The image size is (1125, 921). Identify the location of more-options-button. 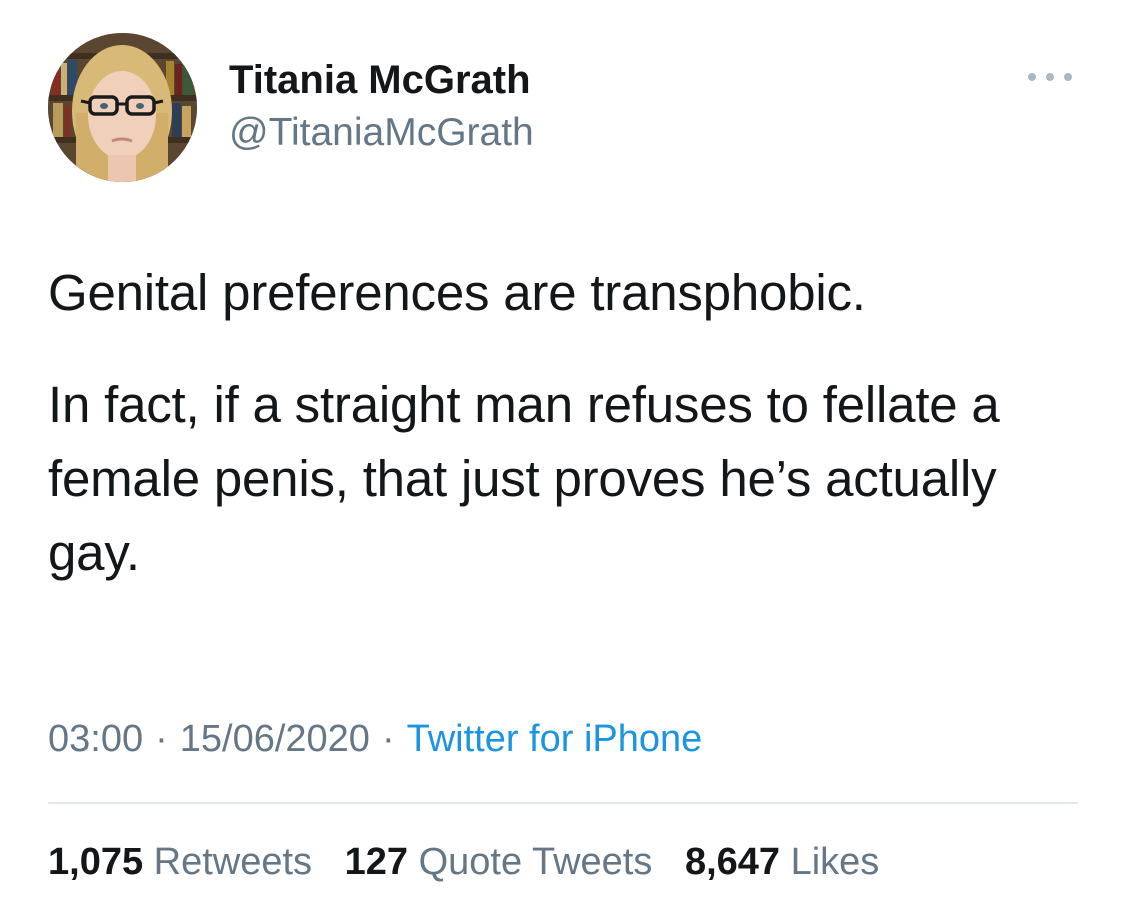
(1050, 77).